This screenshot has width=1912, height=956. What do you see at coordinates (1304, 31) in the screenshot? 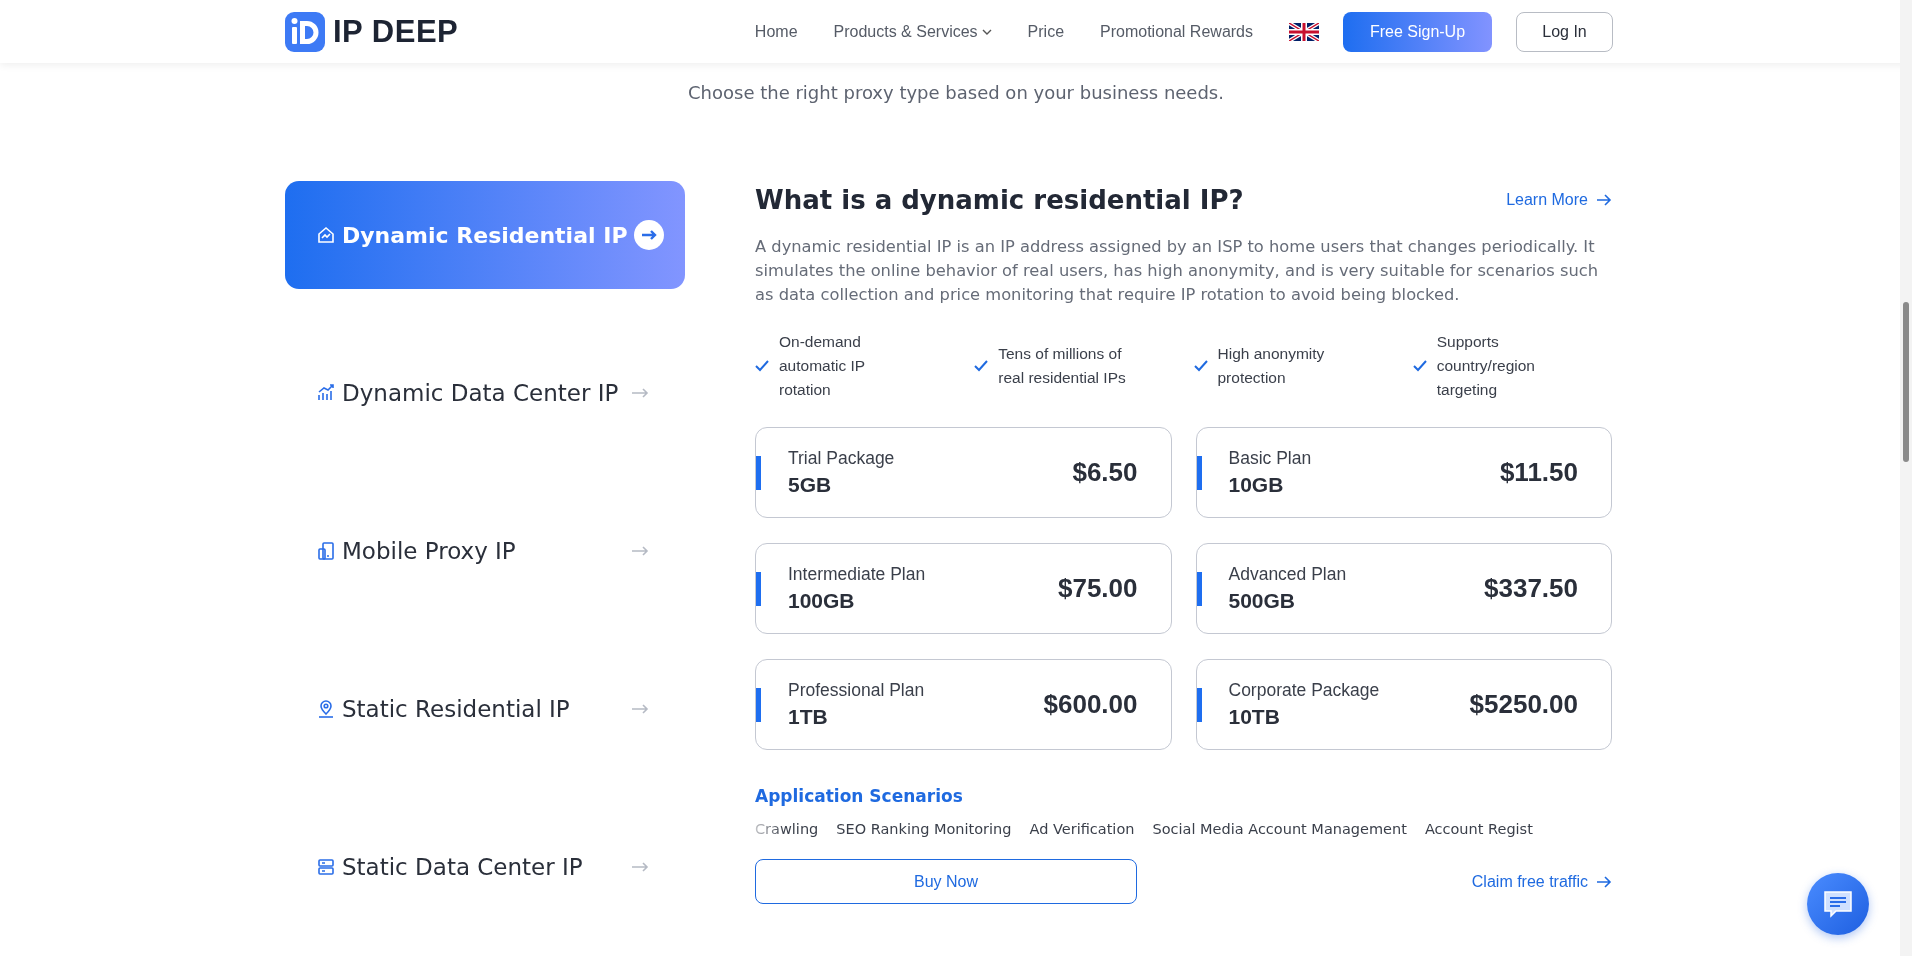
I see `flag-icon` at bounding box center [1304, 31].